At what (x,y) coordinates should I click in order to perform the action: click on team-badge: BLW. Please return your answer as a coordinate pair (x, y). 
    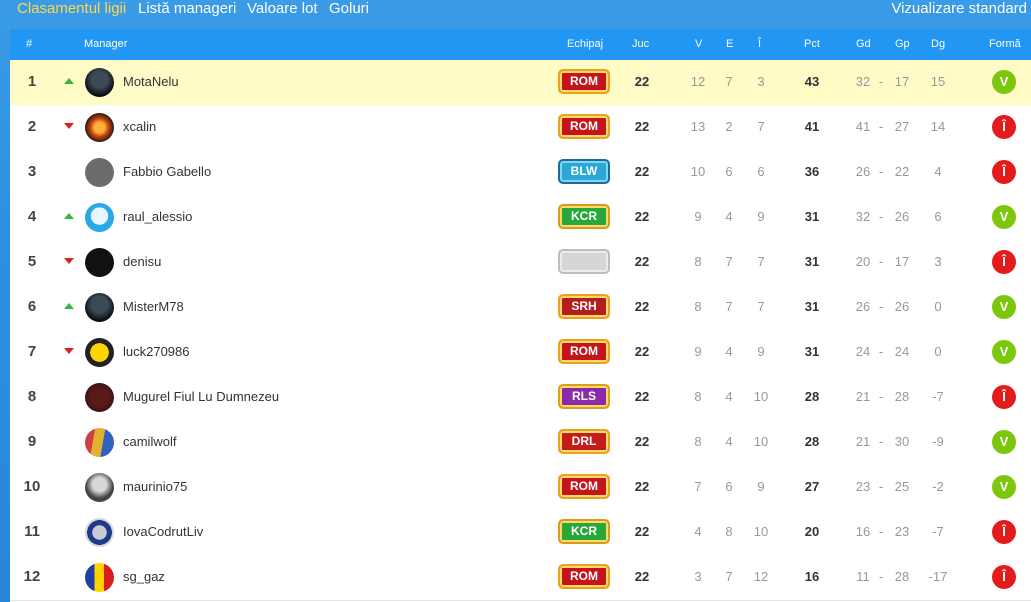
    Looking at the image, I should click on (584, 171).